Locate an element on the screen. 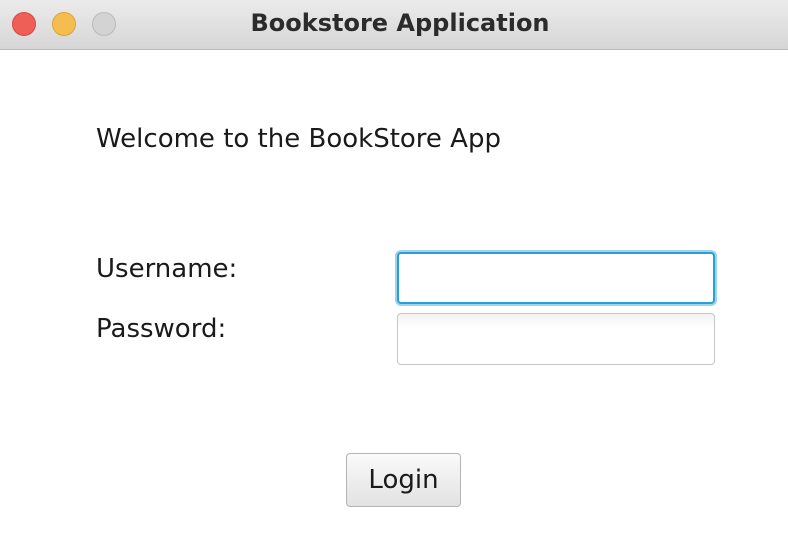 This screenshot has height=544, width=788. window-title: Bookstore Application is located at coordinates (400, 23).